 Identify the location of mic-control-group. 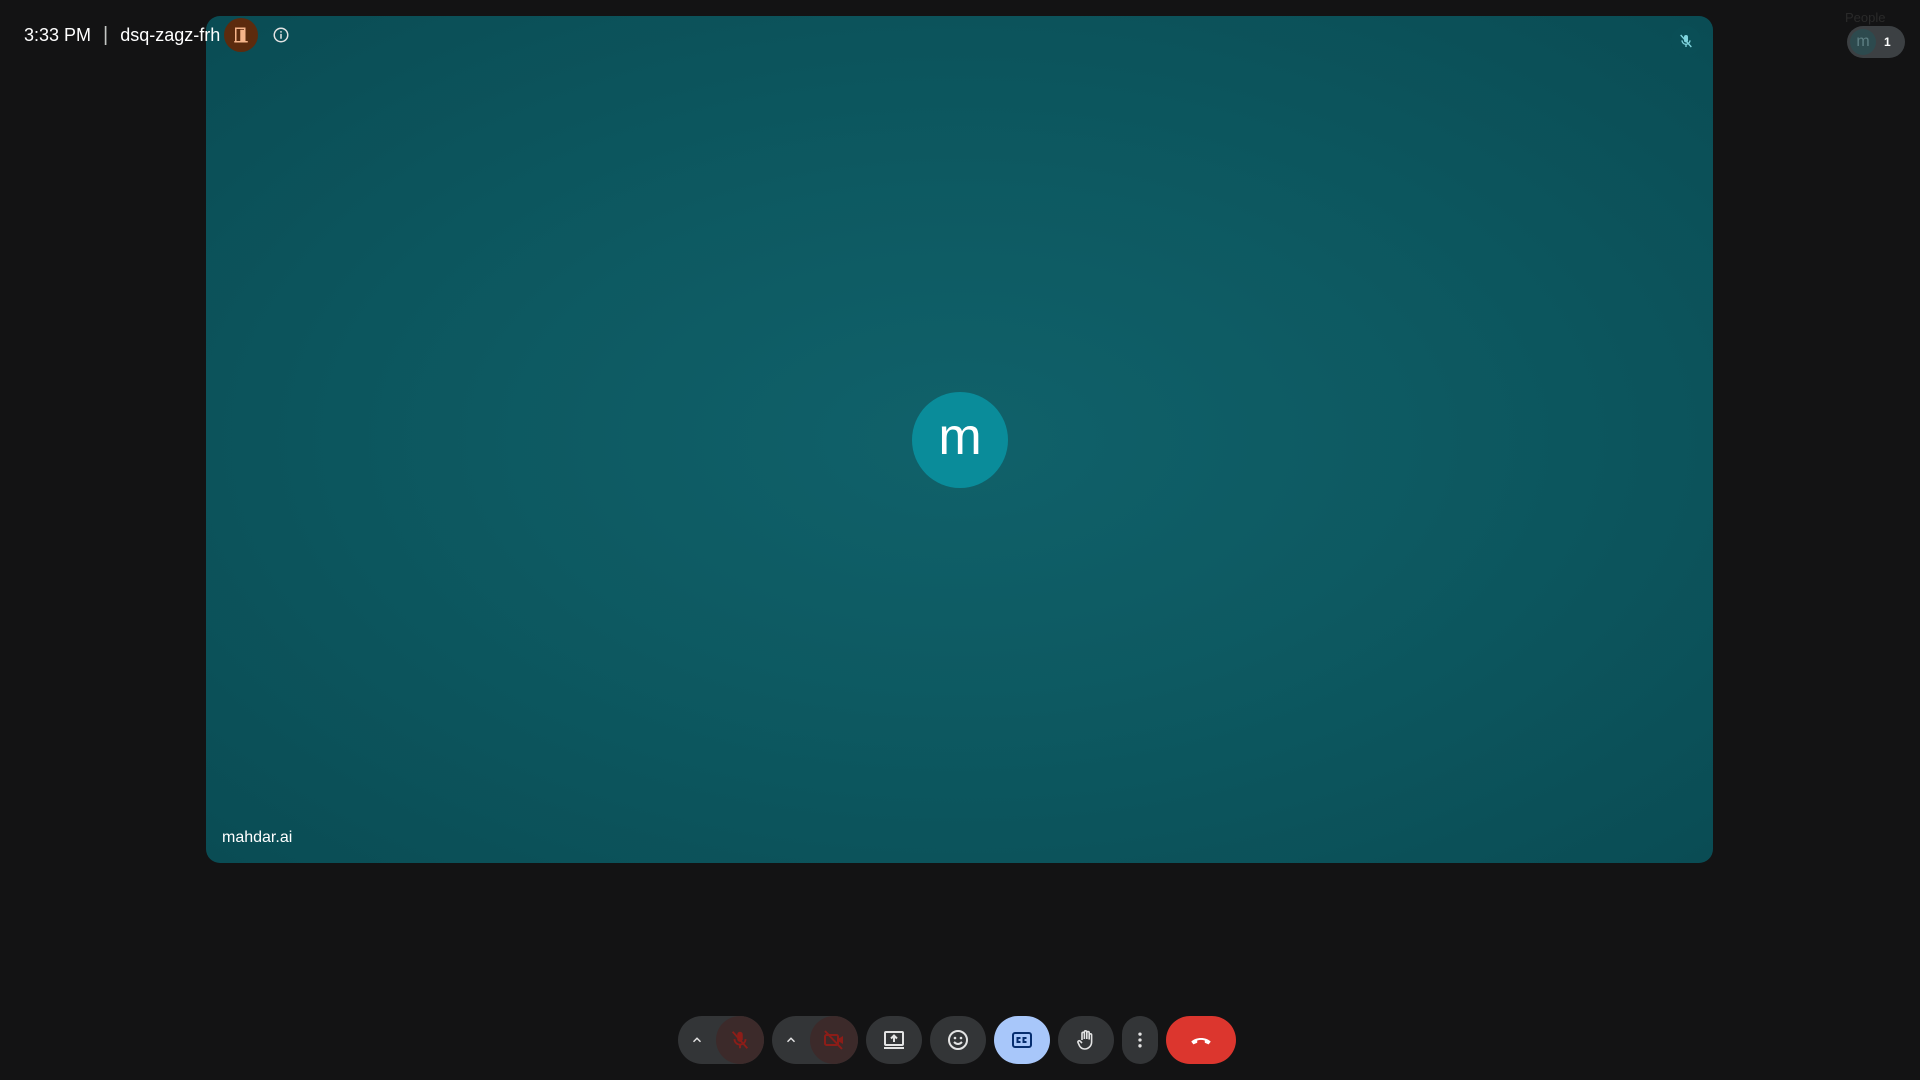
(721, 1040).